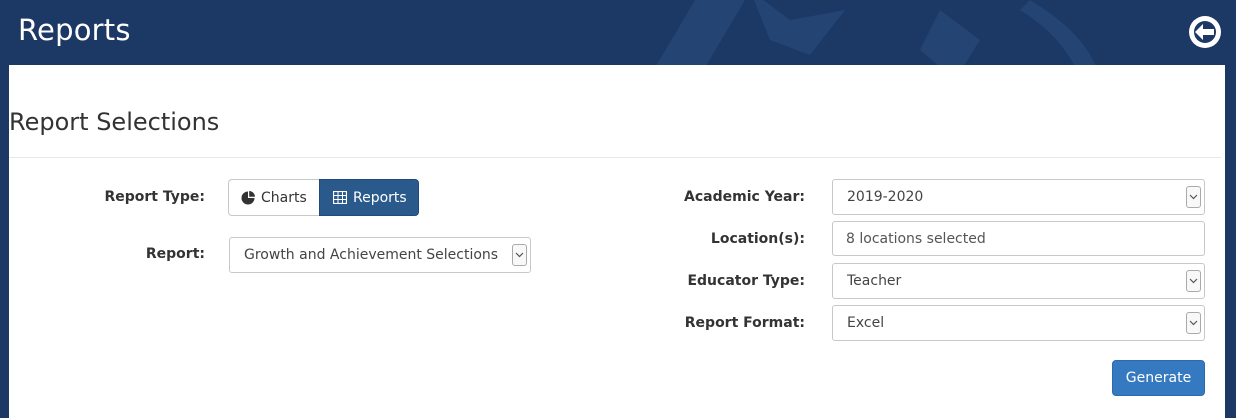  I want to click on header-star-watermark, so click(876, 32).